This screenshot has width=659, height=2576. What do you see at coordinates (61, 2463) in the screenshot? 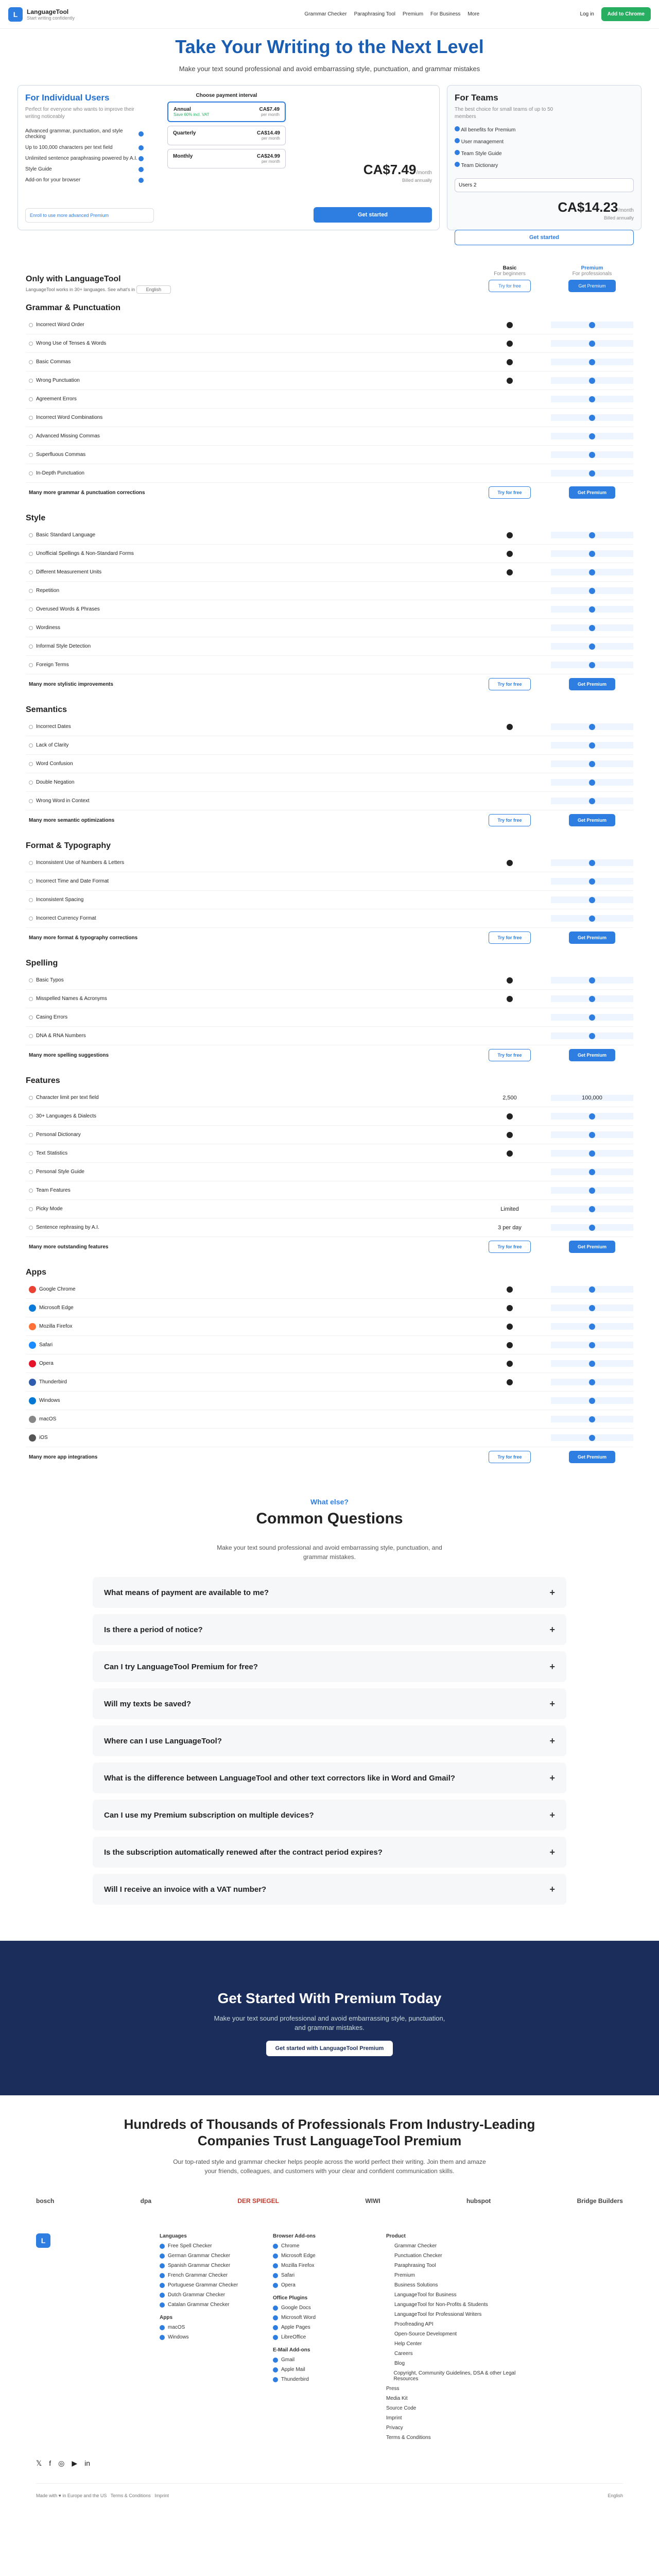
I see `instagram-icon: ◎` at bounding box center [61, 2463].